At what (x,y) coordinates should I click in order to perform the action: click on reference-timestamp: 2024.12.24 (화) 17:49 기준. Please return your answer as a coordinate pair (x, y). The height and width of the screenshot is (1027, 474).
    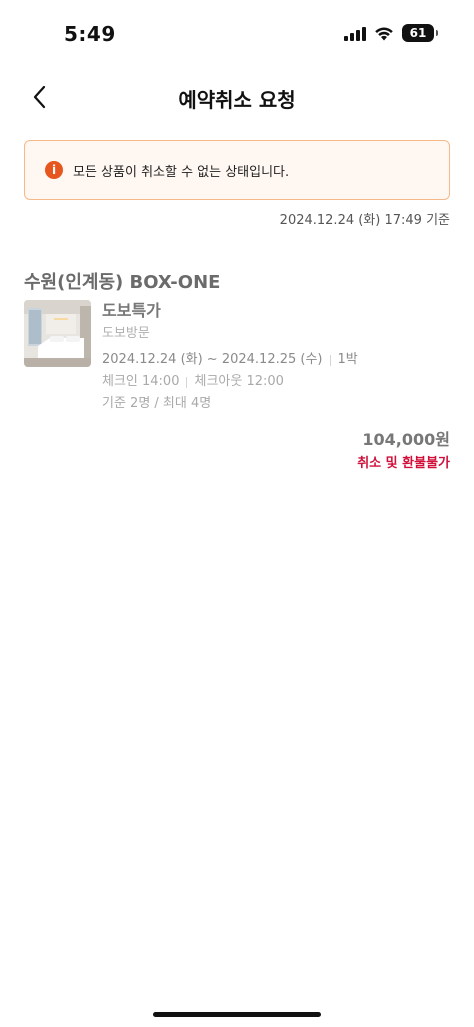
    Looking at the image, I should click on (364, 220).